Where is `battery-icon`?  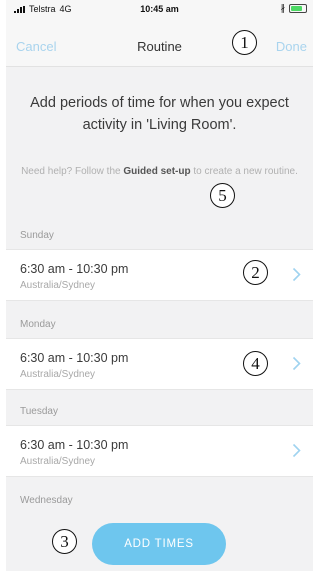 battery-icon is located at coordinates (298, 8).